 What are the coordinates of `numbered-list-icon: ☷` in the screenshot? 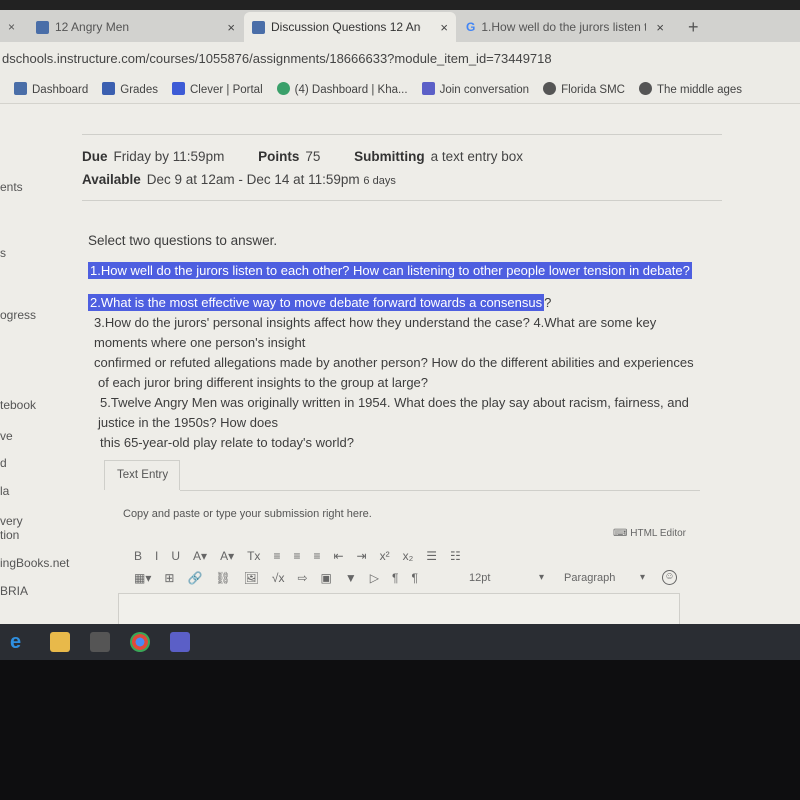 It's located at (455, 556).